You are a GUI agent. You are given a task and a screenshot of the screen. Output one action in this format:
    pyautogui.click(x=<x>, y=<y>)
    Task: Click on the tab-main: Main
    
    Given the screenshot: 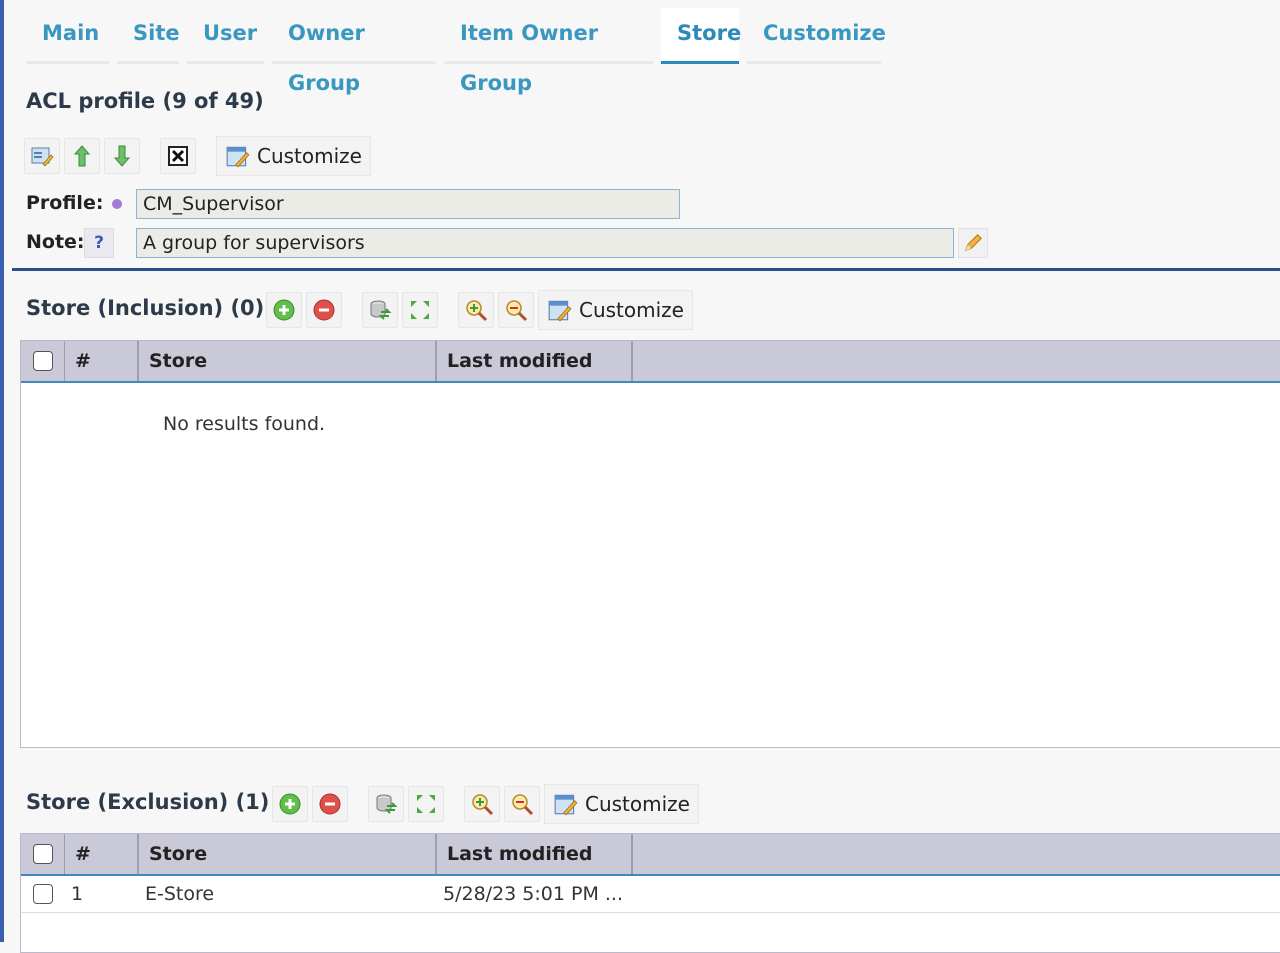 What is the action you would take?
    pyautogui.click(x=67, y=36)
    